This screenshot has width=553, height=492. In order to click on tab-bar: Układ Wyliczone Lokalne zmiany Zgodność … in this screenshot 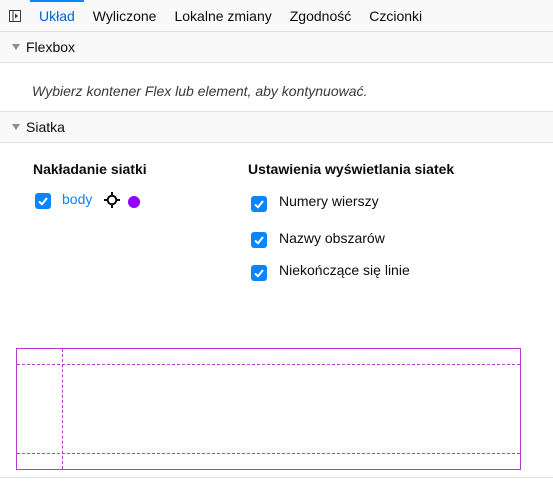, I will do `click(276, 16)`.